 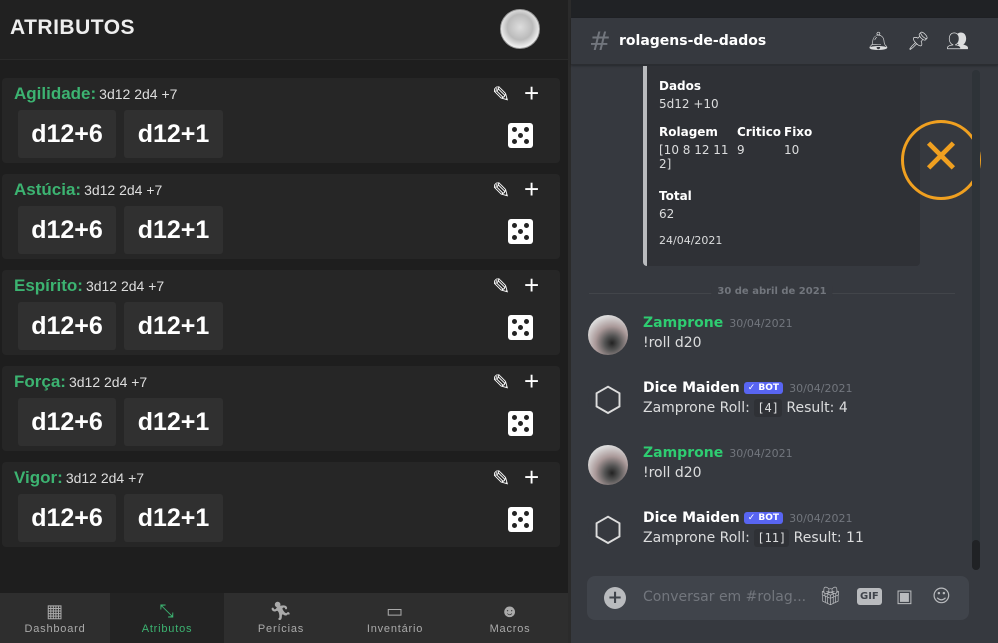 I want to click on scrollbar, so click(x=976, y=320).